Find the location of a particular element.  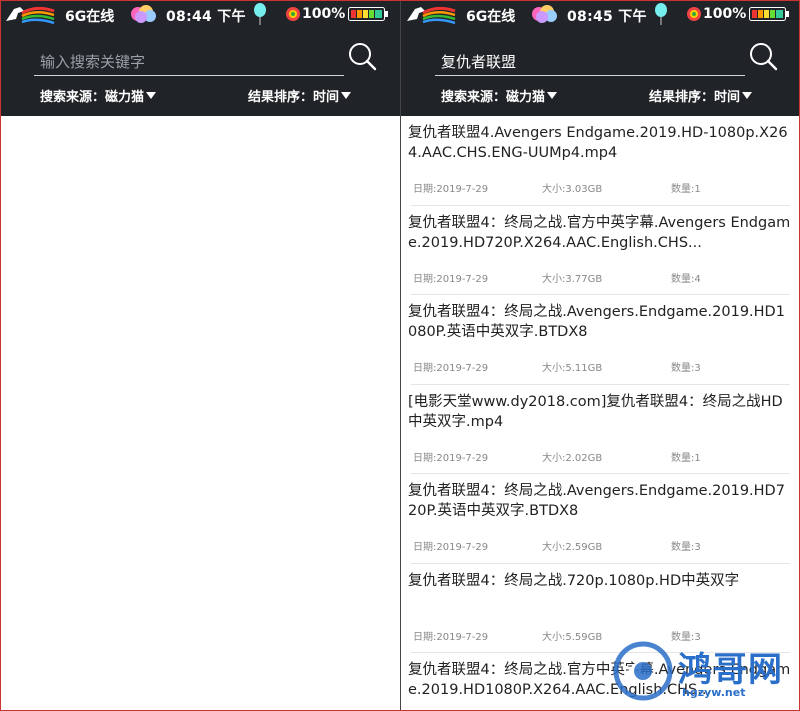

result-meta: 日期:2019-7-29 大小:5.11GB 数量:3 is located at coordinates (603, 366).